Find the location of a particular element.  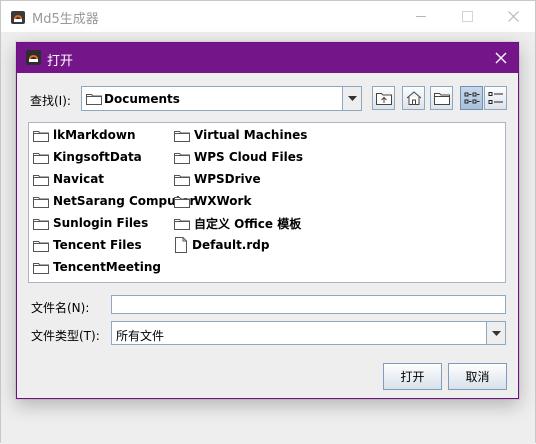

folder-item: Tencent Files is located at coordinates (87, 245).